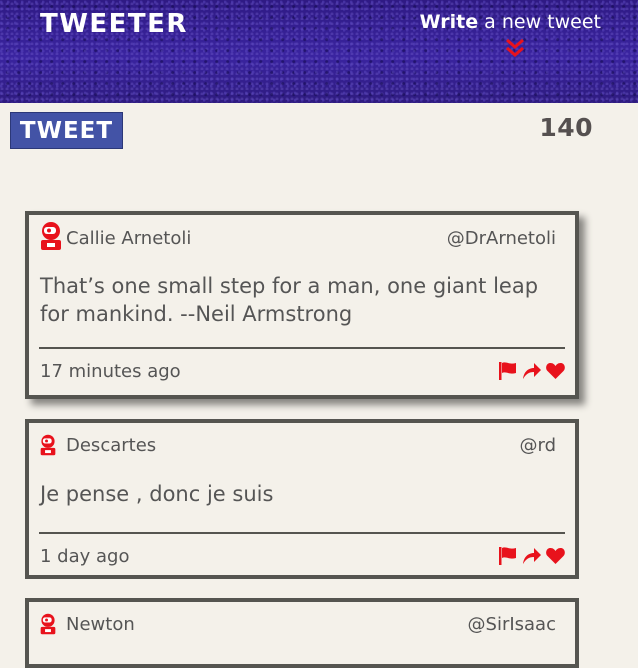  What do you see at coordinates (511, 624) in the screenshot?
I see `author-handle: @SirIsaac` at bounding box center [511, 624].